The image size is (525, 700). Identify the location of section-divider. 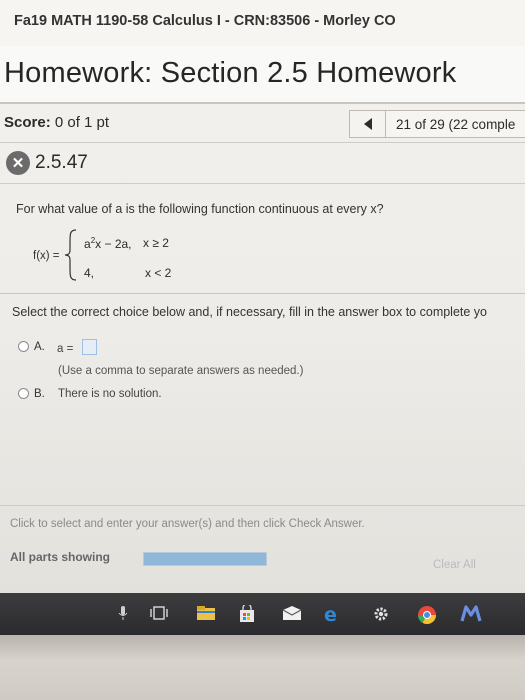
(262, 293).